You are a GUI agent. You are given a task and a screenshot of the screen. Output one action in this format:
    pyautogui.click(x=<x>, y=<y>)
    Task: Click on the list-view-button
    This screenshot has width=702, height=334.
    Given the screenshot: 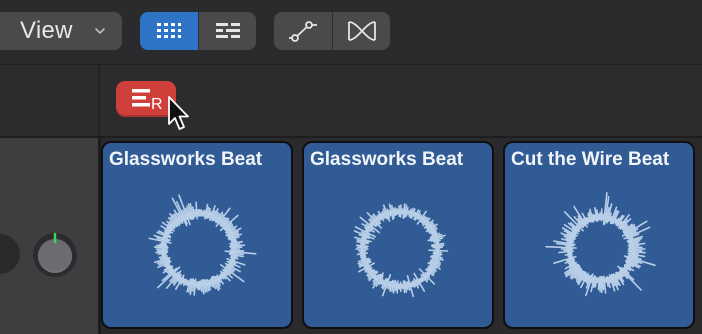 What is the action you would take?
    pyautogui.click(x=227, y=31)
    